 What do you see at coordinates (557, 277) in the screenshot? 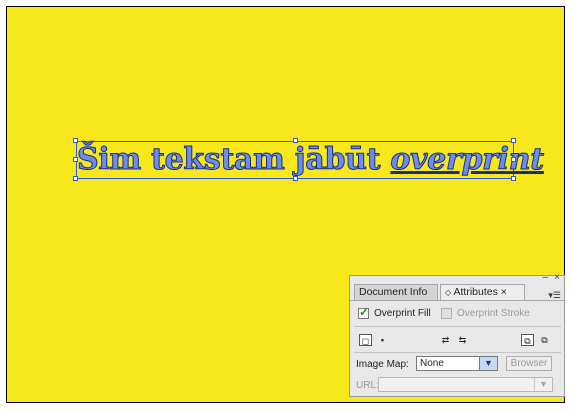
I see `panel-close-button: ×` at bounding box center [557, 277].